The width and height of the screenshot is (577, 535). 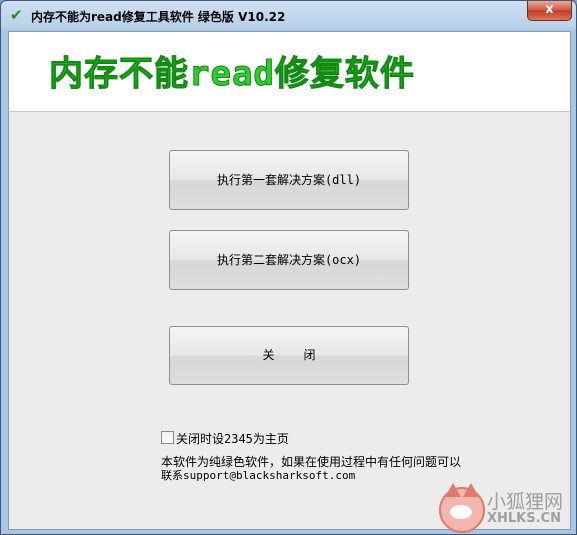 What do you see at coordinates (158, 17) in the screenshot?
I see `window-title: 内存不能为read修复工具软件 绿色版 V10.22` at bounding box center [158, 17].